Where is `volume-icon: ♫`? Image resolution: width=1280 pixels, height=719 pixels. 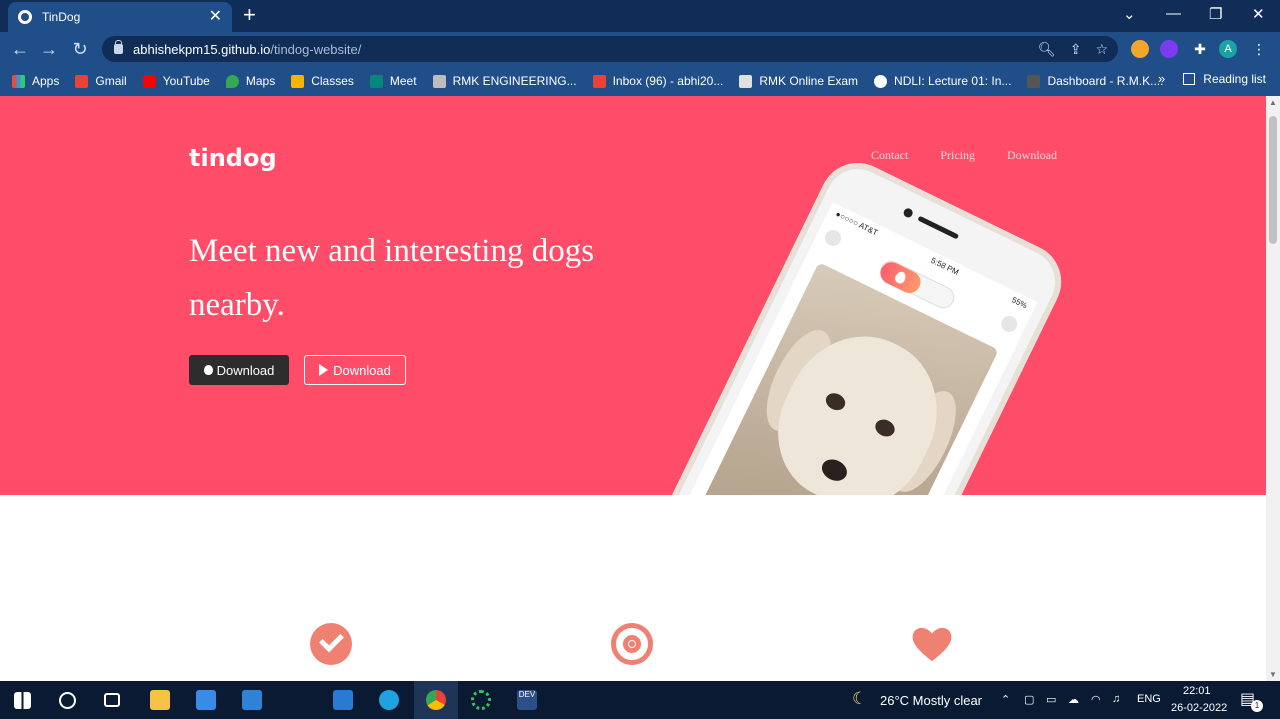 volume-icon: ♫ is located at coordinates (1116, 699).